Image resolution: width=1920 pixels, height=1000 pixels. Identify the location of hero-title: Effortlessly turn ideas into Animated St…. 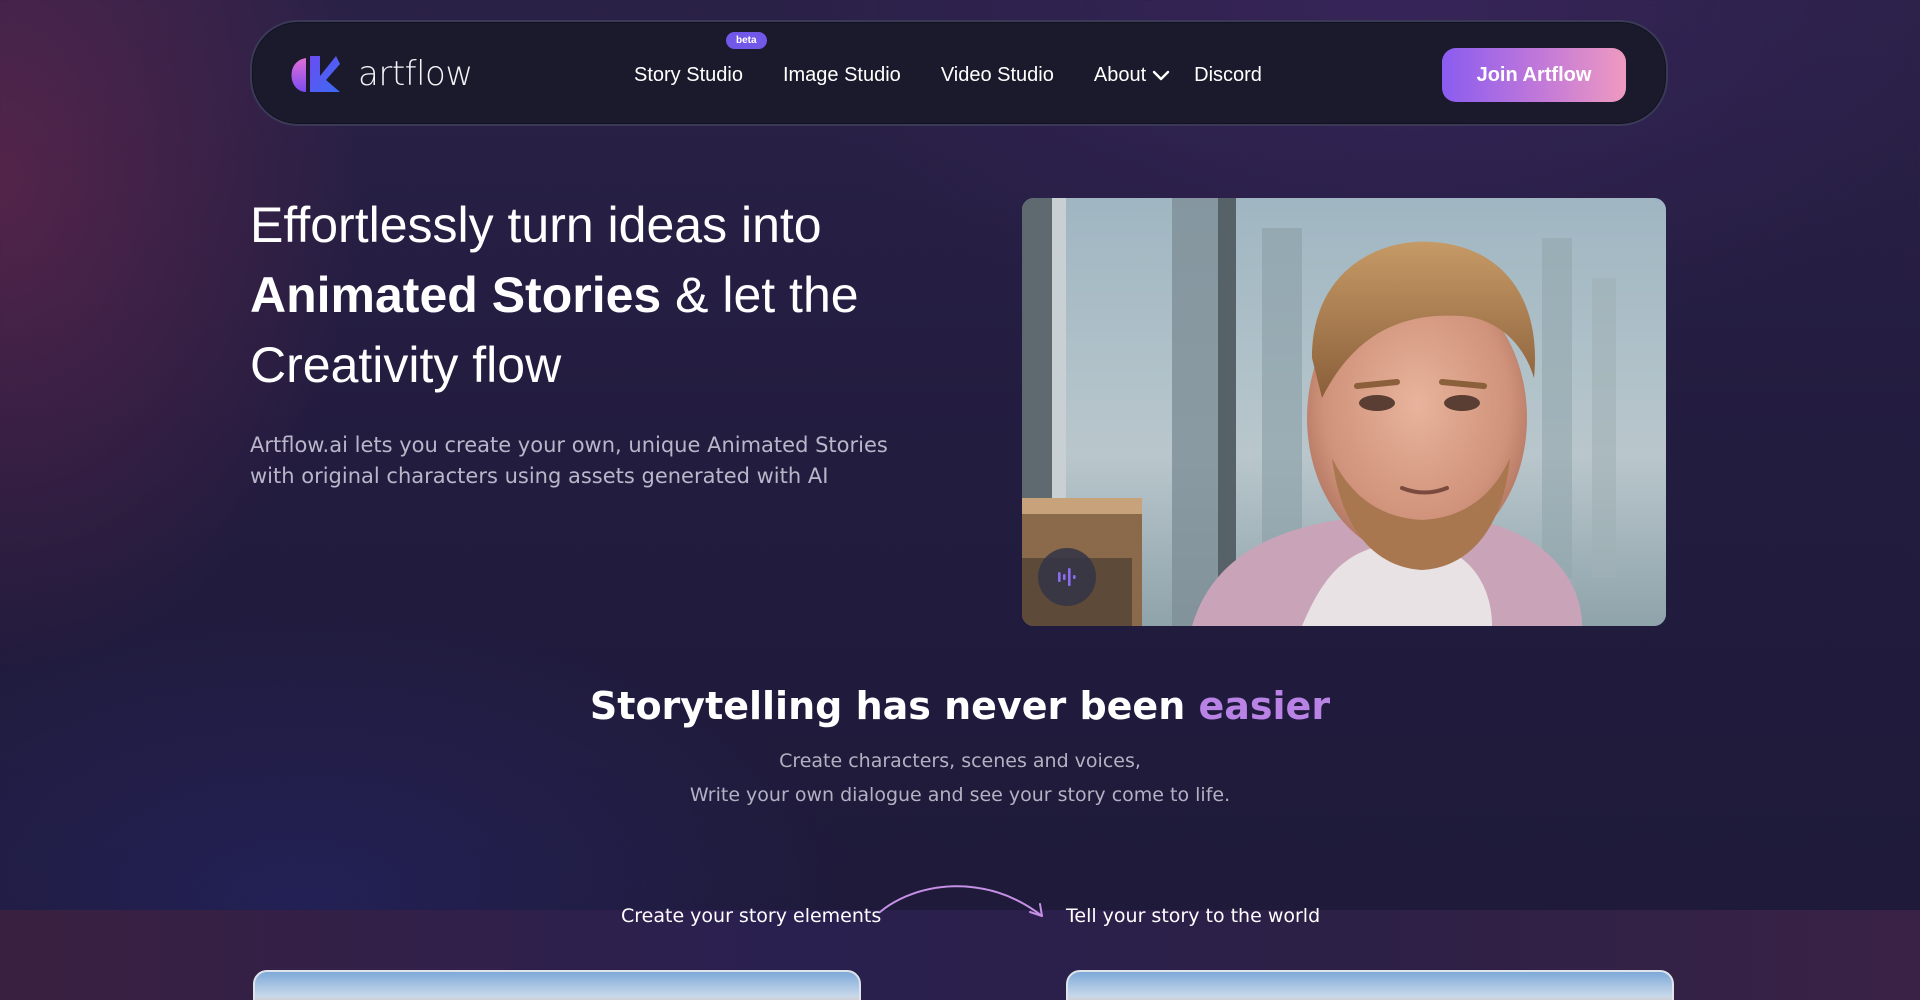
(600, 295).